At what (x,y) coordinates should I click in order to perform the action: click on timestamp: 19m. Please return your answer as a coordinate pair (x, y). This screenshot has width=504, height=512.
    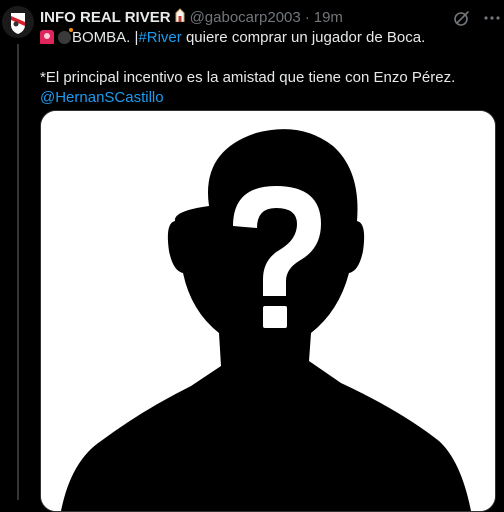
    Looking at the image, I should click on (328, 18).